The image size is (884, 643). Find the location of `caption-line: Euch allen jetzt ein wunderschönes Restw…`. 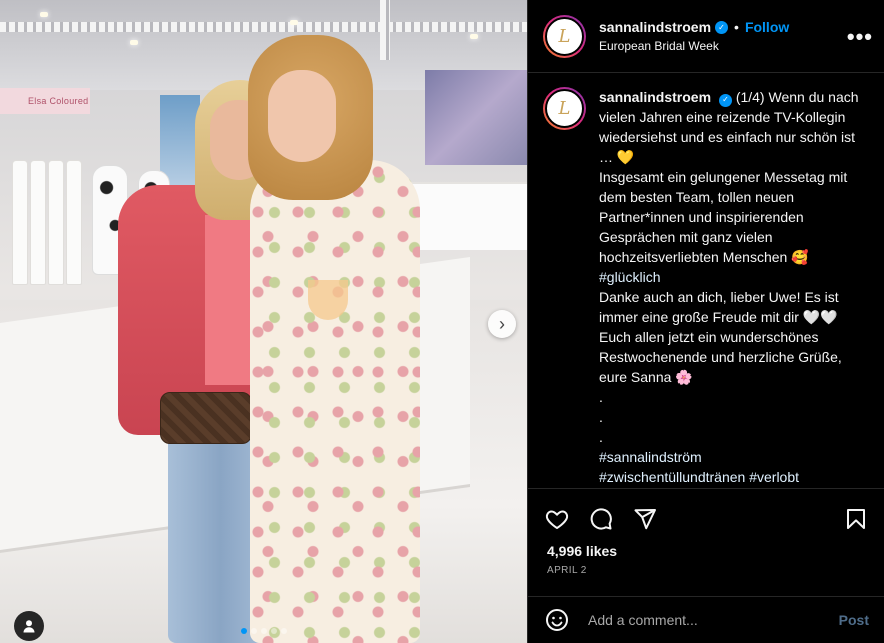

caption-line: Euch allen jetzt ein wunderschönes Restw… is located at coordinates (722, 357).